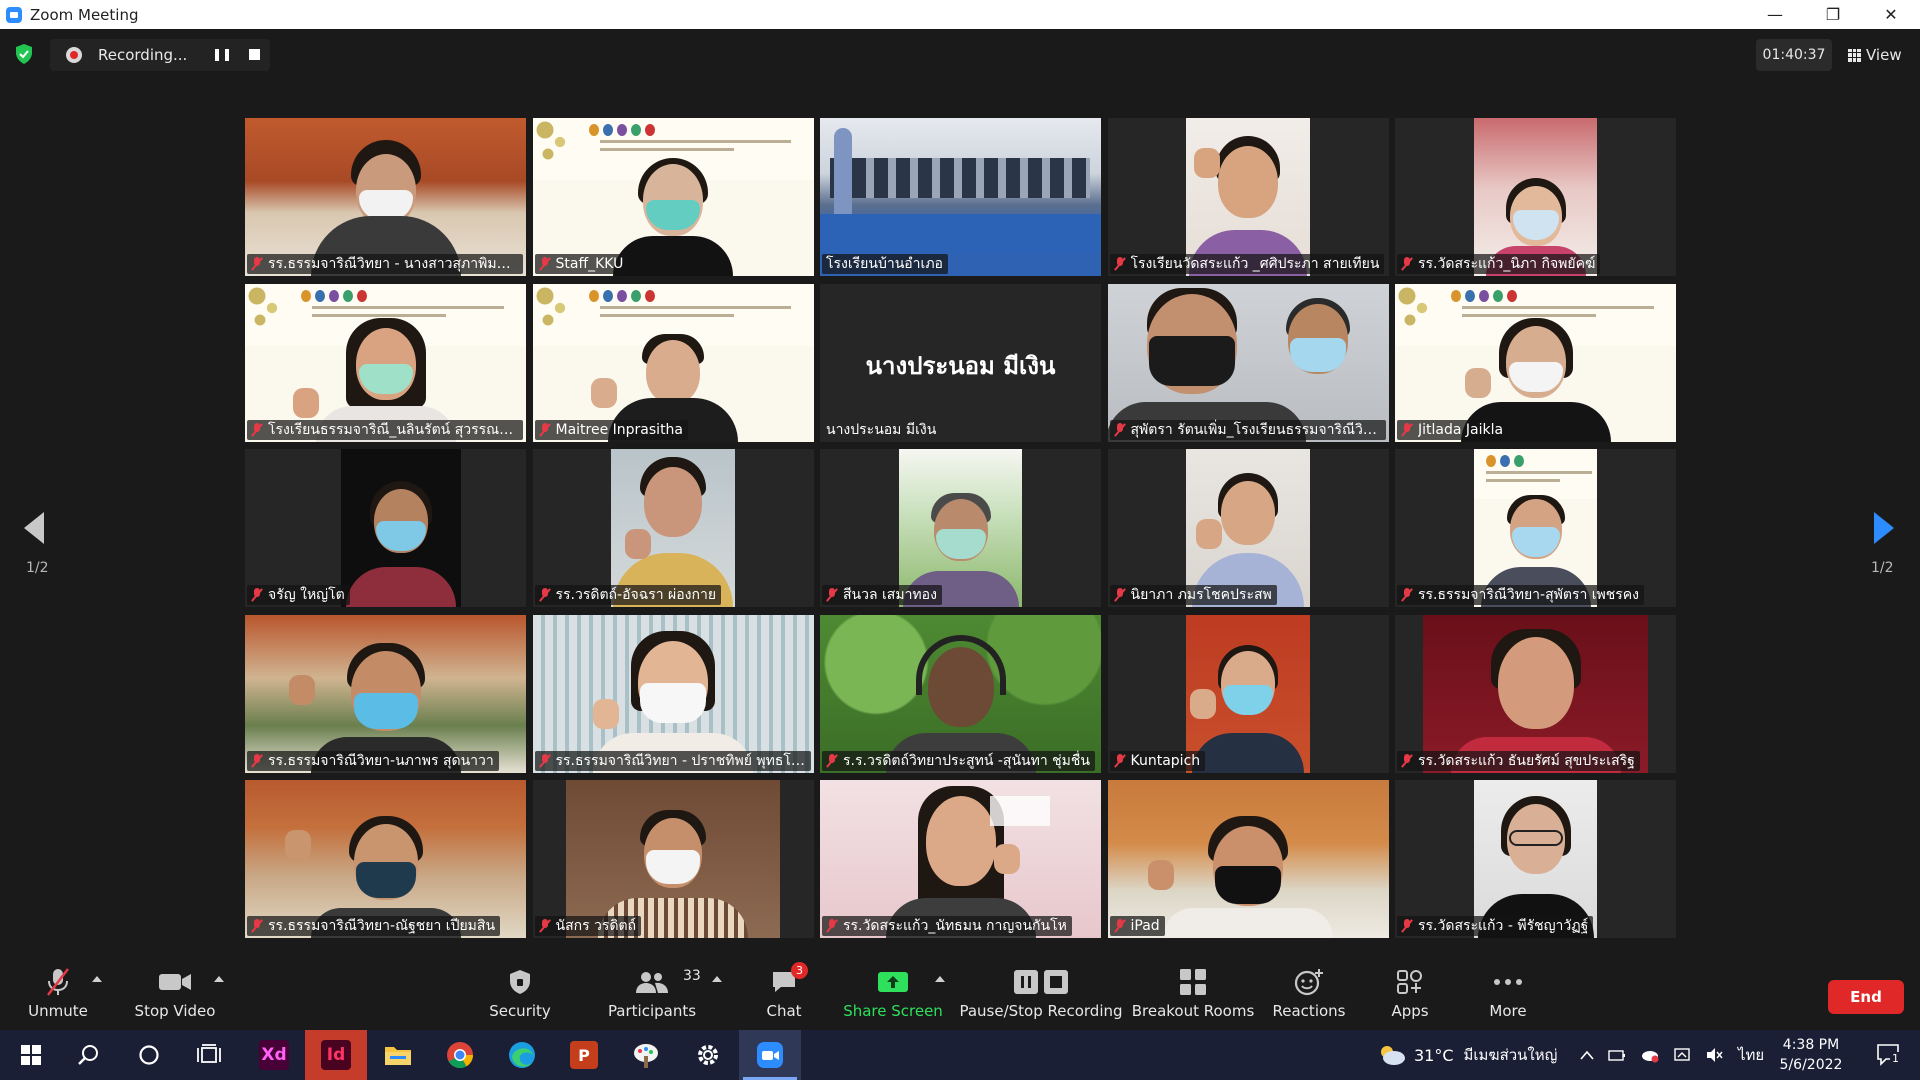  Describe the element at coordinates (306, 595) in the screenshot. I see `participant-name: จรัญ ใหญ่โต` at that location.